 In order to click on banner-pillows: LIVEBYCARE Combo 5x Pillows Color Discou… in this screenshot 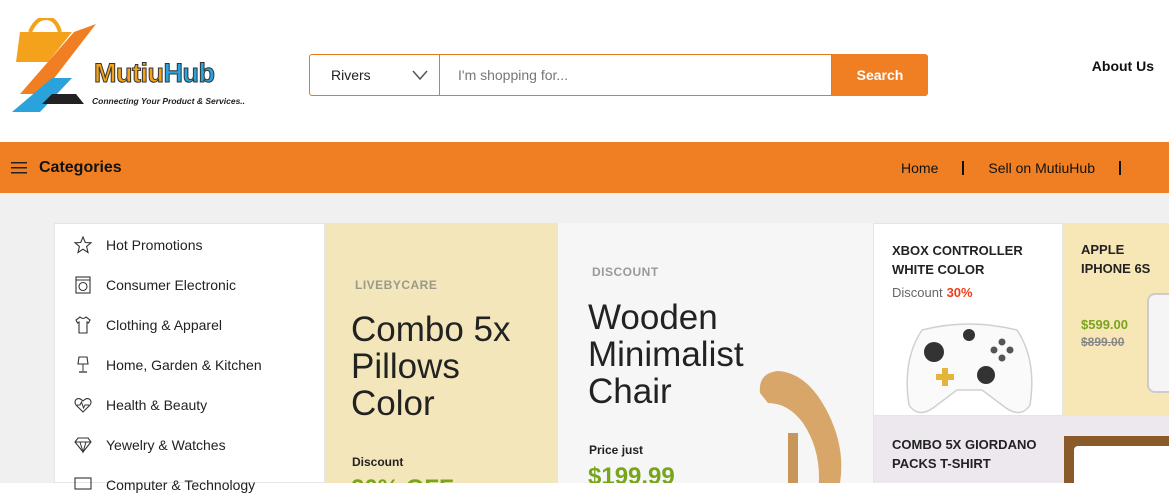, I will do `click(441, 353)`.